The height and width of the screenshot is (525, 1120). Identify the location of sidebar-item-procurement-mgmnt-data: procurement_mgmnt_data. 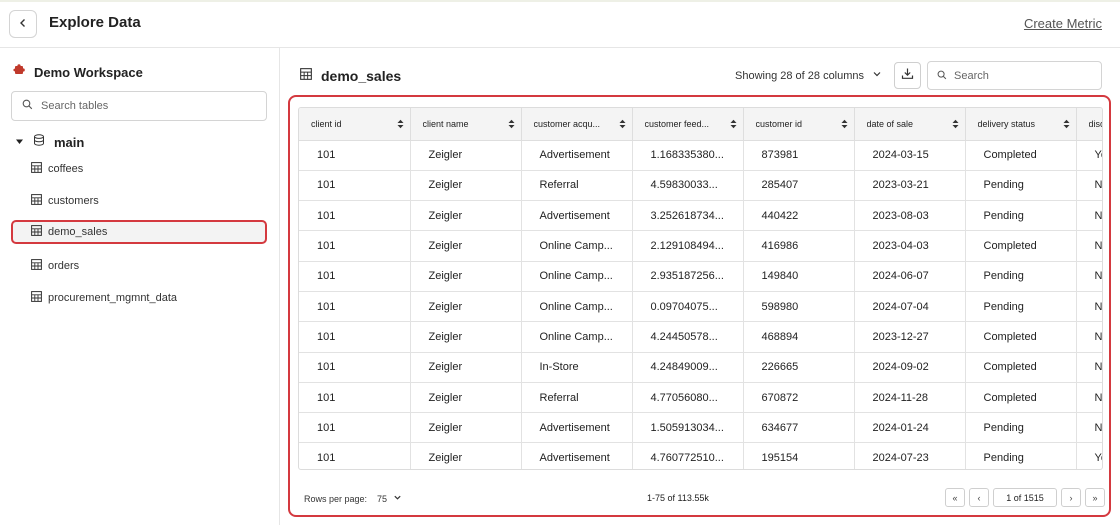
(139, 298).